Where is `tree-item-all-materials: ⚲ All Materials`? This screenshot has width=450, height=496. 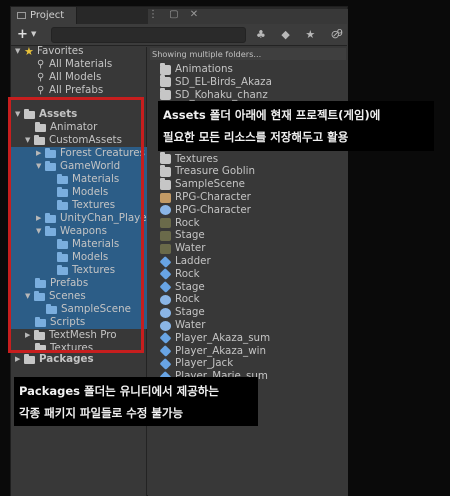
tree-item-all-materials: ⚲ All Materials is located at coordinates (74, 64).